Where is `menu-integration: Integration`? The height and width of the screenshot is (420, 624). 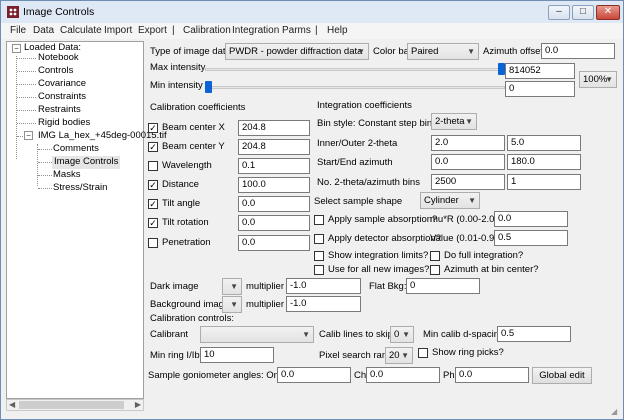 menu-integration: Integration is located at coordinates (255, 30).